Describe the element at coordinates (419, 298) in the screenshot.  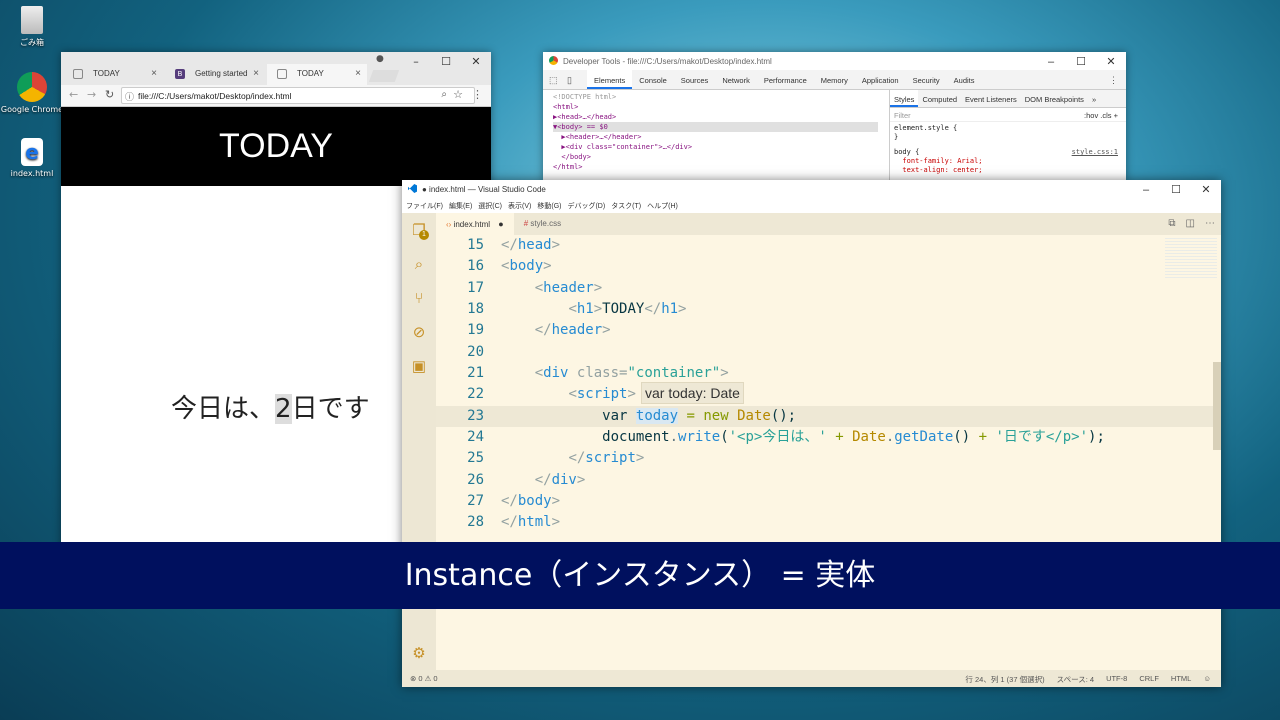
I see `source-control-icon: ⑂` at that location.